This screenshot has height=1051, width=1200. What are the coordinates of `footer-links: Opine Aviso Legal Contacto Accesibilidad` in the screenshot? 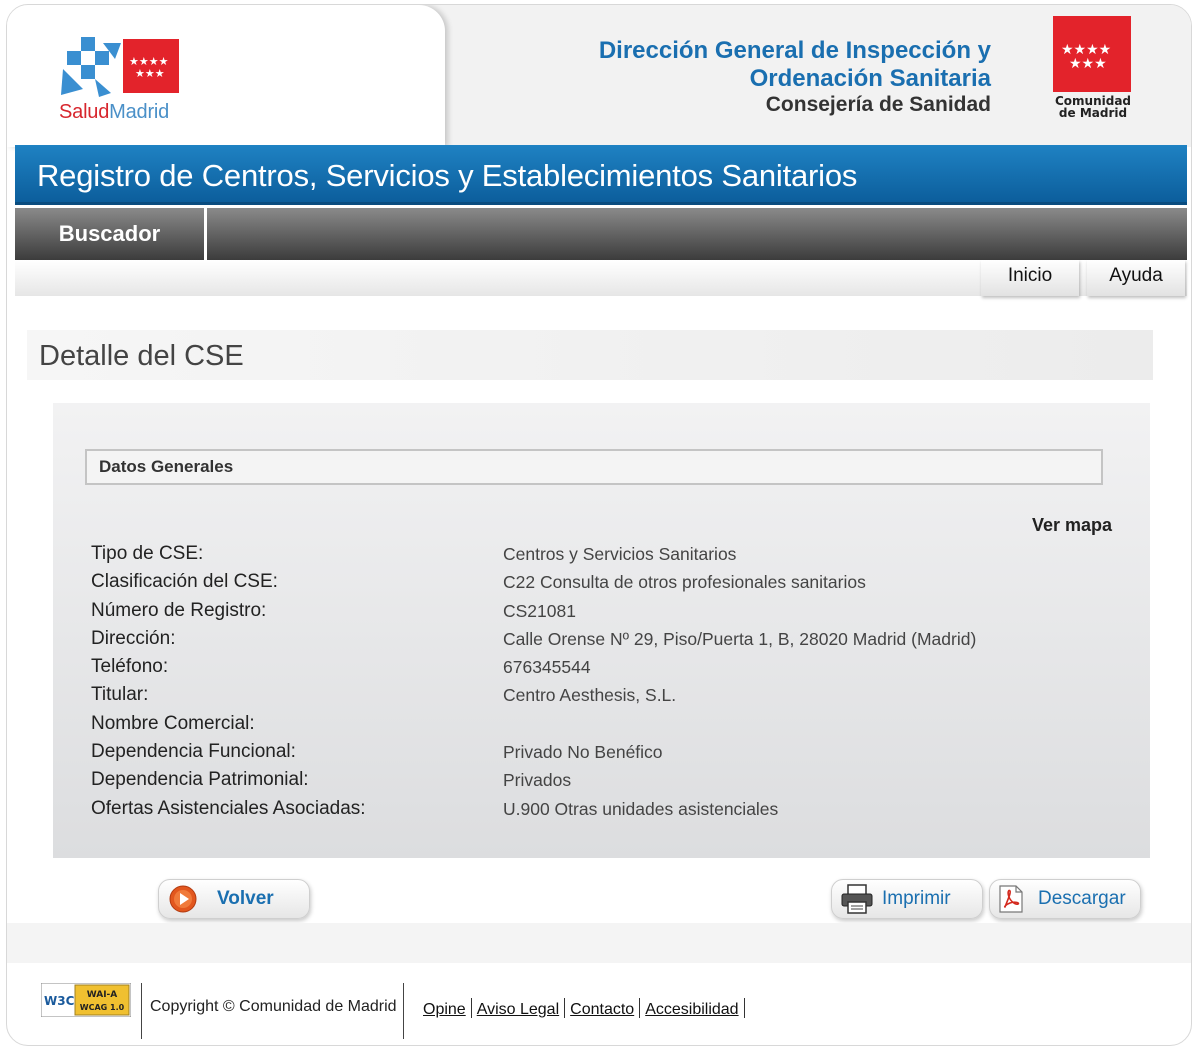 It's located at (586, 1008).